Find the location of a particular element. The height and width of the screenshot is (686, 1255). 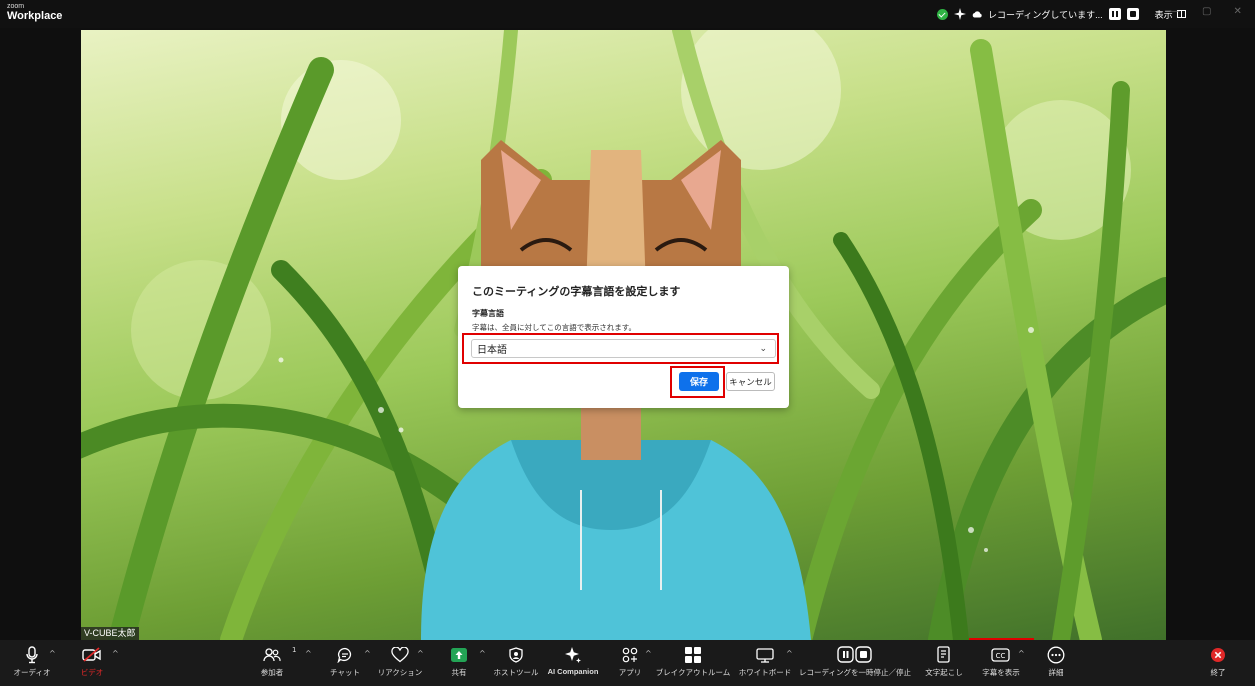

end-meeting-button: 終了 is located at coordinates (1218, 663).